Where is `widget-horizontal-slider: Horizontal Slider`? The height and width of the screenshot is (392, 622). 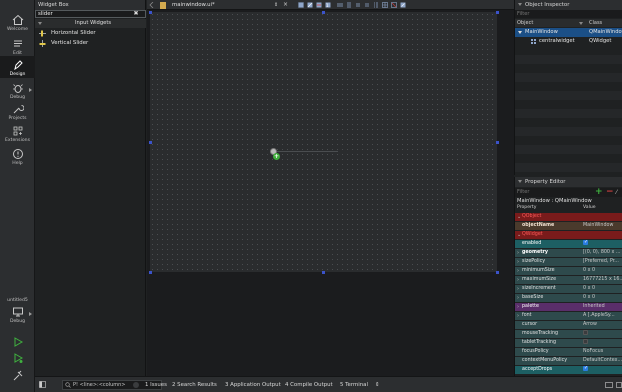
widget-horizontal-slider: Horizontal Slider is located at coordinates (90, 33).